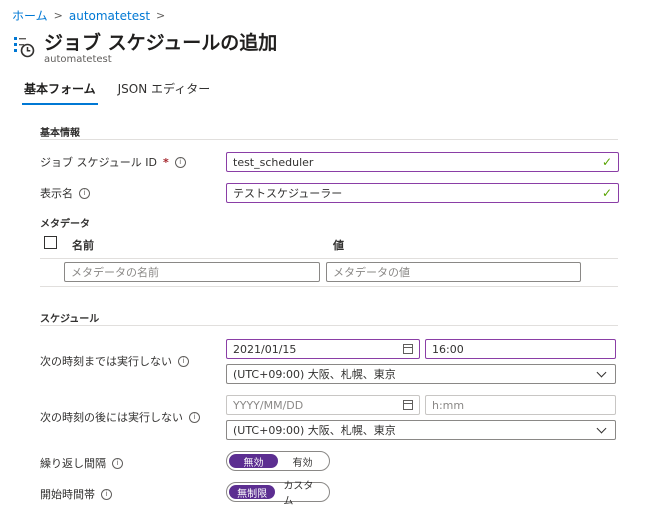 The width and height of the screenshot is (650, 514). I want to click on job-schedule-id-input: test_scheduler ✓, so click(422, 162).